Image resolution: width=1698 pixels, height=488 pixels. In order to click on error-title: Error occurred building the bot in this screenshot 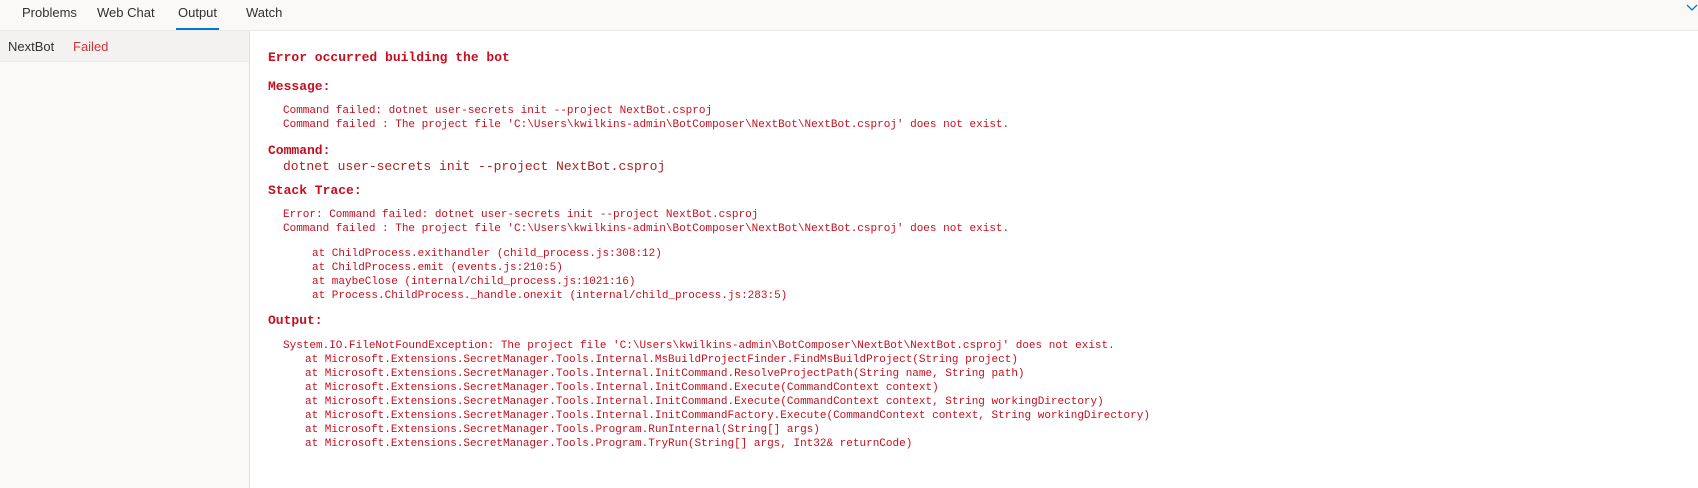, I will do `click(389, 57)`.